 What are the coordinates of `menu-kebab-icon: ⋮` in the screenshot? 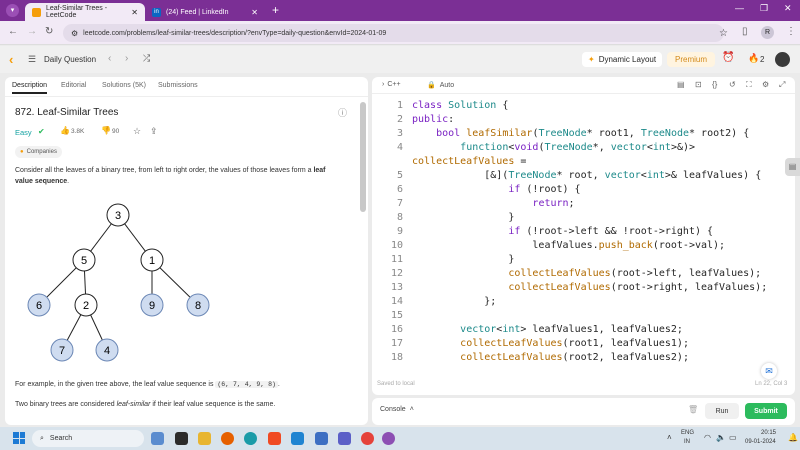 It's located at (791, 31).